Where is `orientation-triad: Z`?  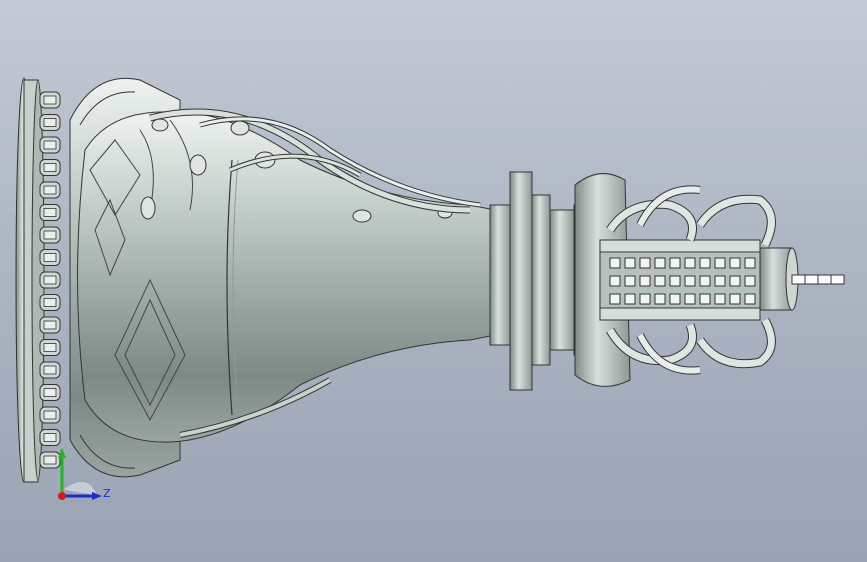
orientation-triad: Z is located at coordinates (83, 475).